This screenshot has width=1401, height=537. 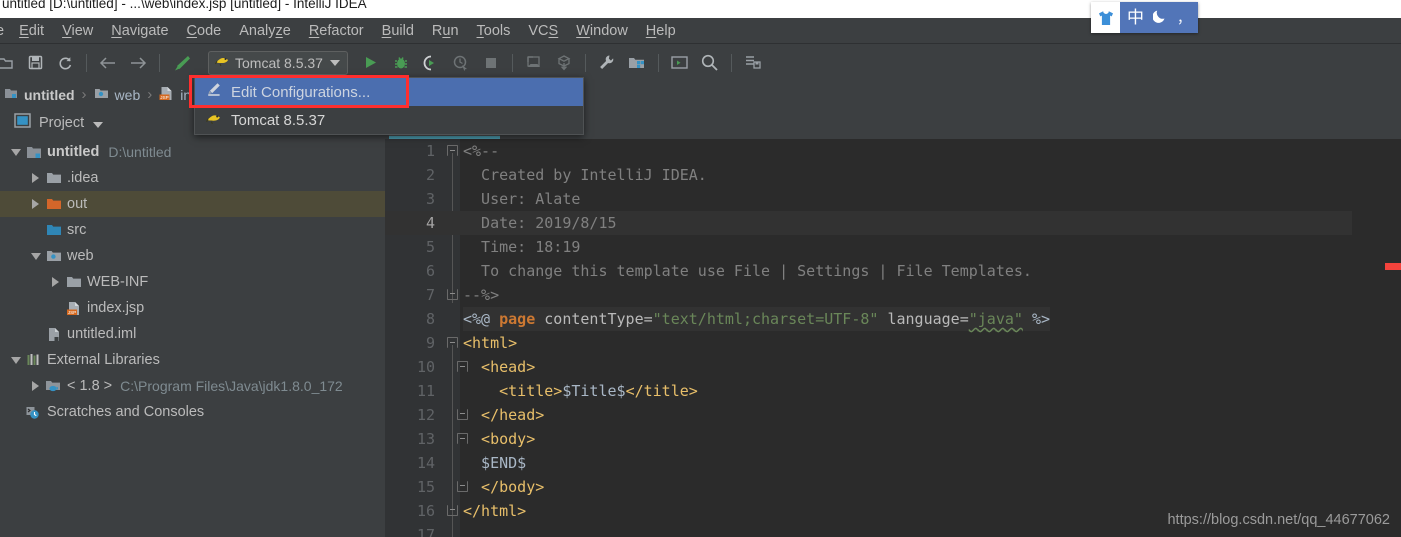 I want to click on menu-item-help: Help, so click(x=661, y=31).